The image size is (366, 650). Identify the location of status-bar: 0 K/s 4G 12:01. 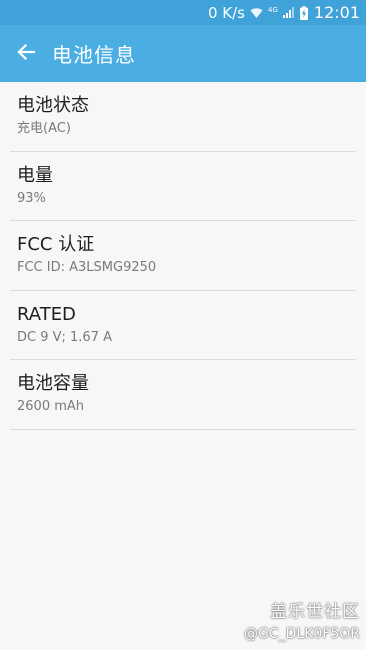
(183, 12).